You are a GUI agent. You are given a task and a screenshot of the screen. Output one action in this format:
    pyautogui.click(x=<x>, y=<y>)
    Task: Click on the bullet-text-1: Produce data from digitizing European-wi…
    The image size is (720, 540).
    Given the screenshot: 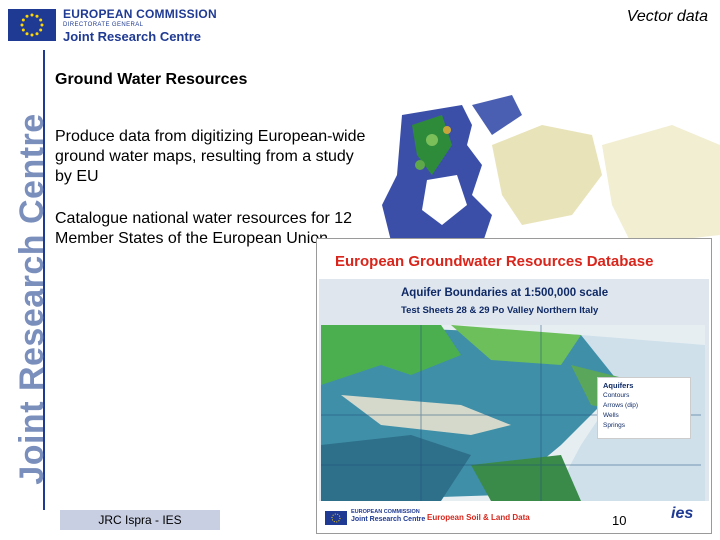 What is the action you would take?
    pyautogui.click(x=210, y=156)
    